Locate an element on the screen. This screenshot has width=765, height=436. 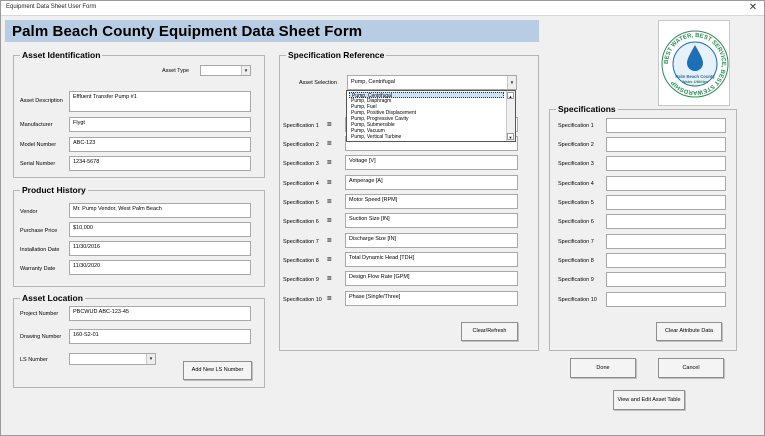
spec-ref-field-9: Design Flow Rate [GPM] is located at coordinates (431, 278).